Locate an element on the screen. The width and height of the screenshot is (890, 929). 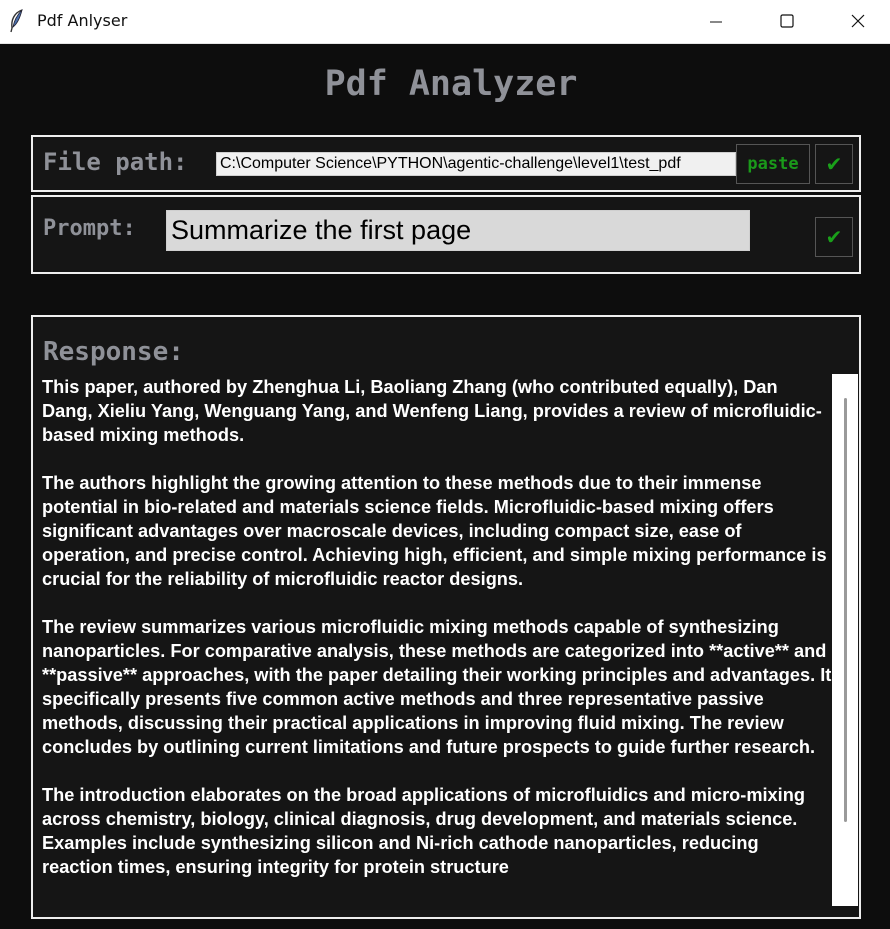
close-icon is located at coordinates (858, 22).